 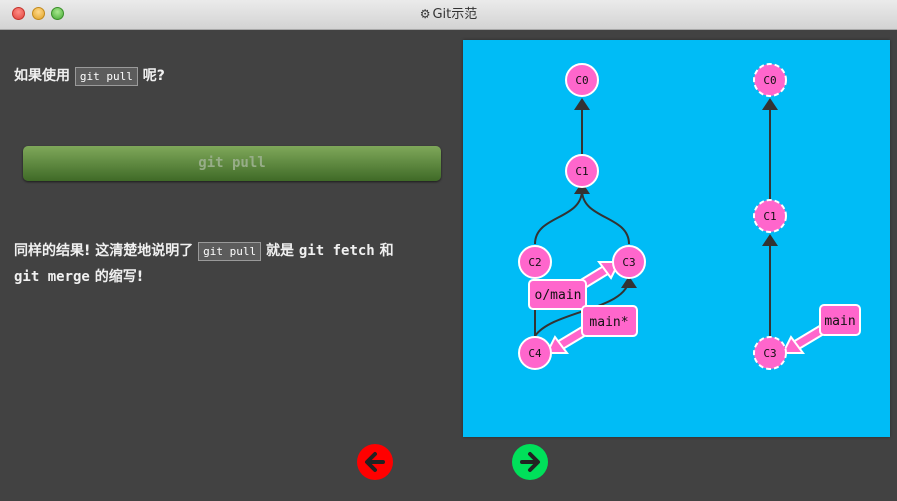 I want to click on commit-label: C4, so click(x=535, y=353).